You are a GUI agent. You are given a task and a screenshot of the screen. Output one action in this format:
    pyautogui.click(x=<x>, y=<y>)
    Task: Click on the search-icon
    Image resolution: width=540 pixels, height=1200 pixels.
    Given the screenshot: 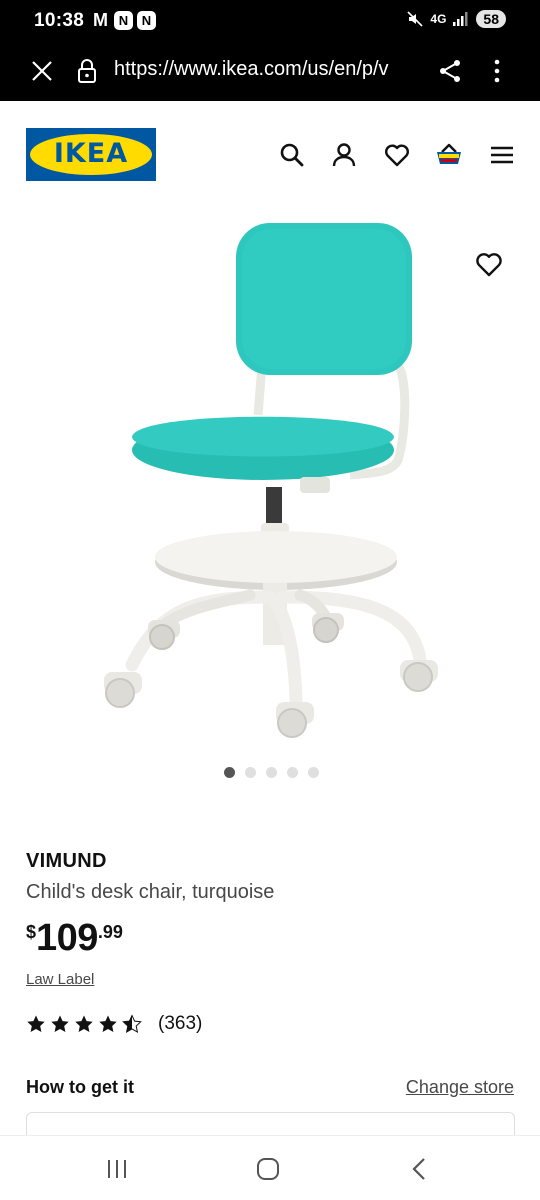 What is the action you would take?
    pyautogui.click(x=292, y=155)
    